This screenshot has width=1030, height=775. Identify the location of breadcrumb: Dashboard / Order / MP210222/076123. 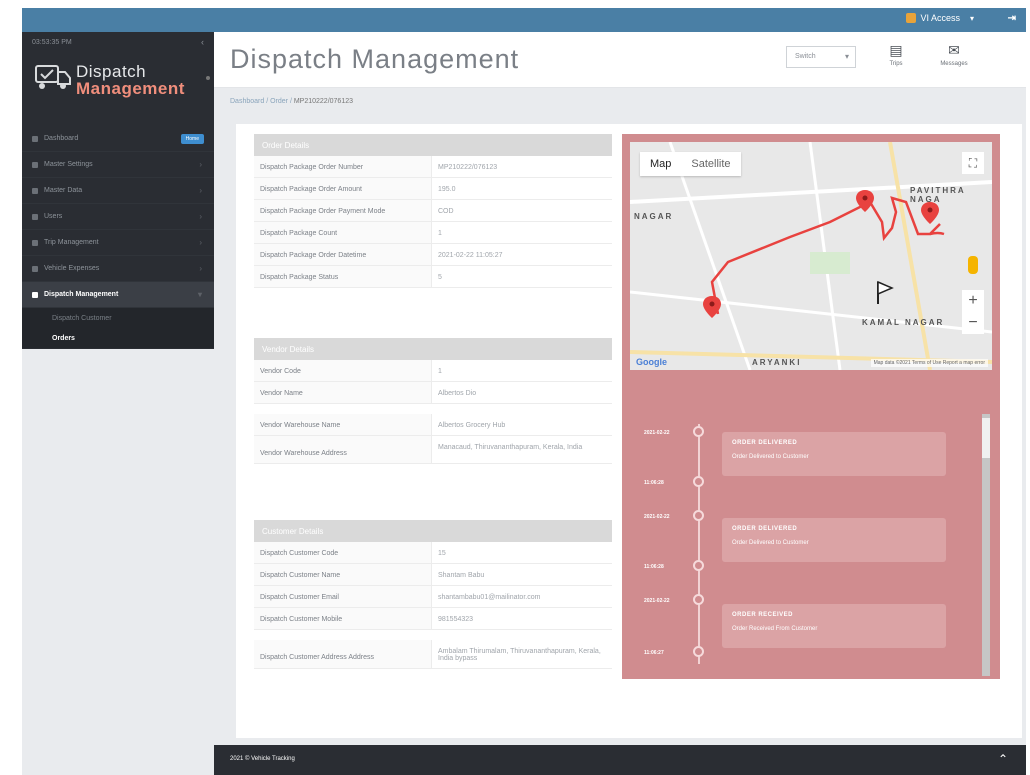
(291, 101).